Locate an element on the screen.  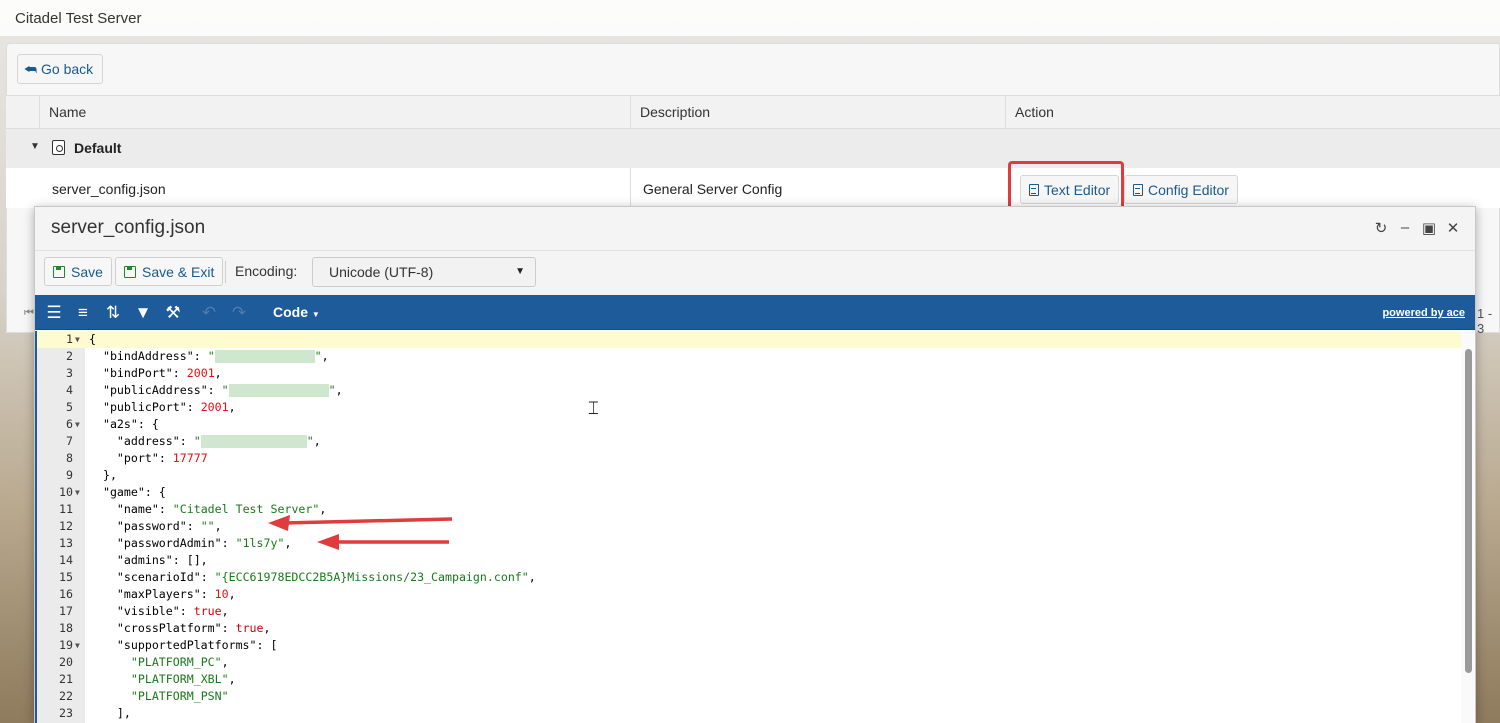
code-line: 11 "name": "Citadel Test Server", is located at coordinates (749, 509).